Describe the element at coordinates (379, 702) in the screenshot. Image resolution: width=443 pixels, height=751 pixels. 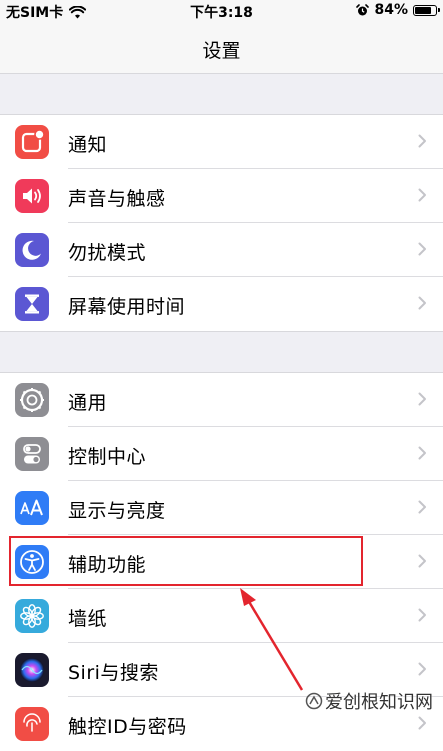
I see `watermark-text: 爱创根知识网` at that location.